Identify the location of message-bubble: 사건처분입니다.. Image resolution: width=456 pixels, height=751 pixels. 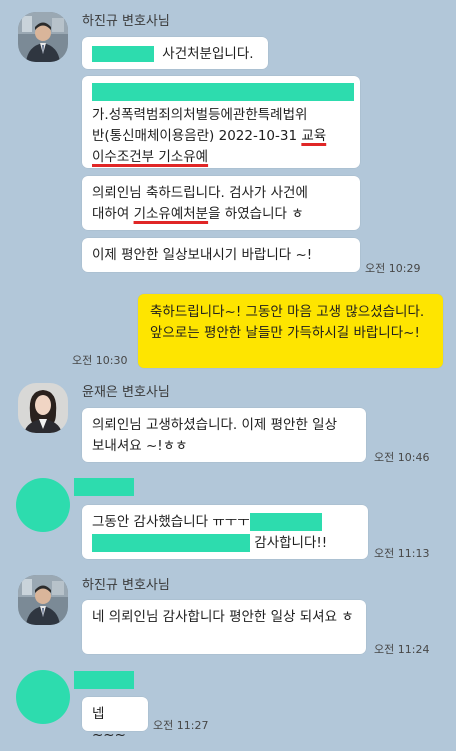
(175, 53).